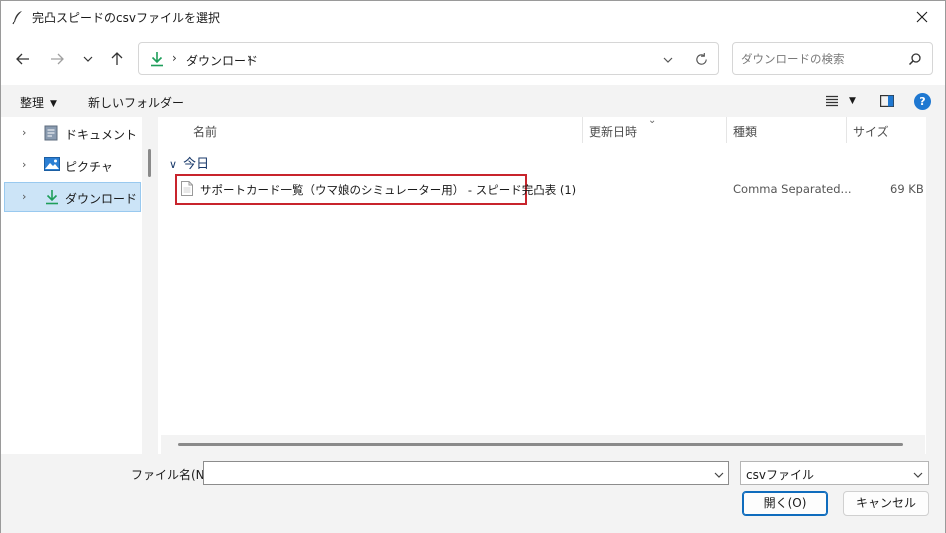  I want to click on navigation-bar: › ダウンロード ›, so click(473, 59).